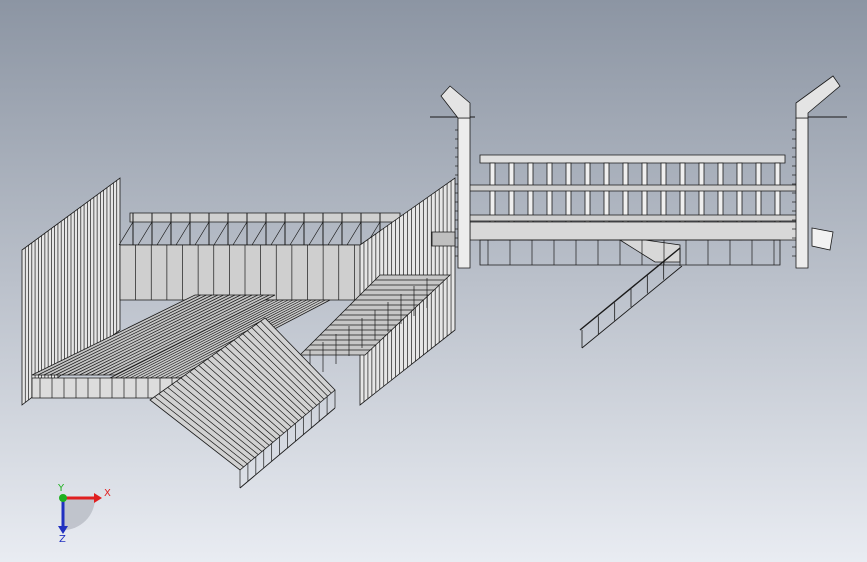 The width and height of the screenshot is (867, 562). I want to click on bridge-deck-wing, so click(649, 251).